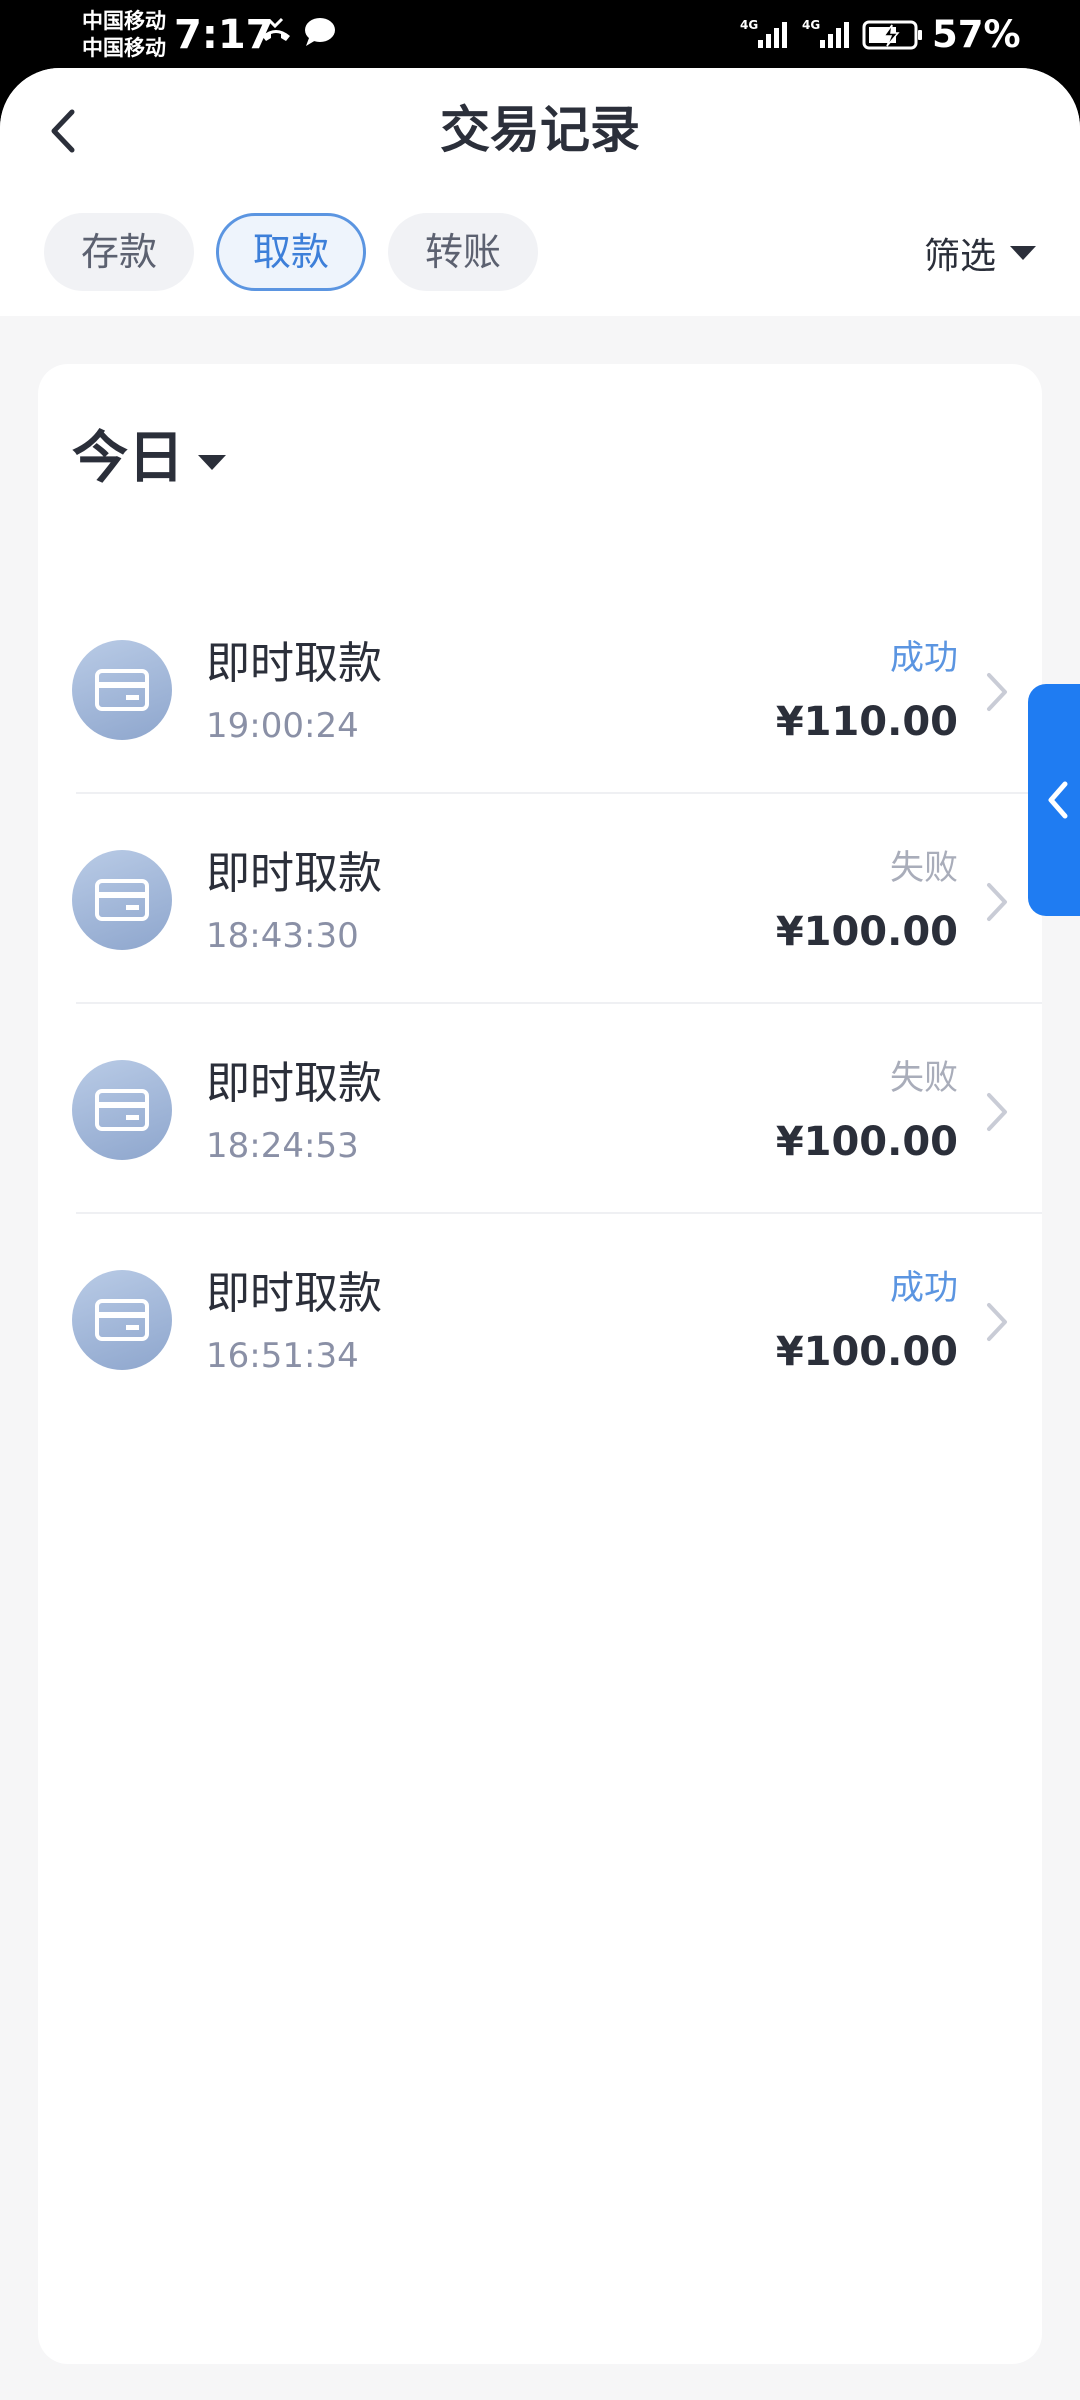  Describe the element at coordinates (540, 689) in the screenshot. I see `transaction-row: 即时取款 19:00:24 成功 ¥110.00` at that location.